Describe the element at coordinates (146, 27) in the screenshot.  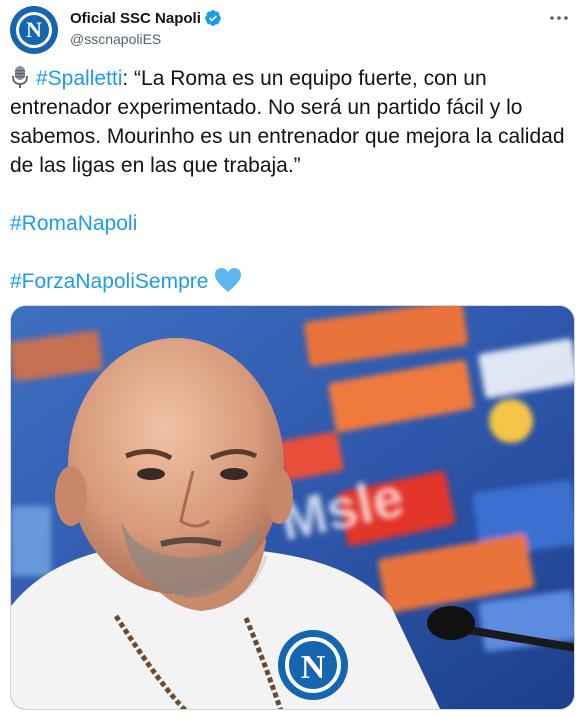
I see `account-names: Oficial SSC Napoli @sscnapoliES` at that location.